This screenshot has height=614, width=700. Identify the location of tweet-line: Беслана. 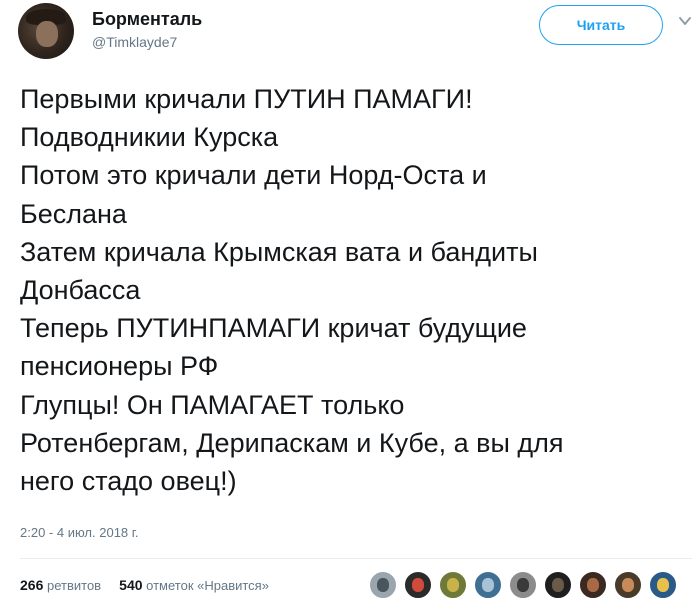
(73, 213).